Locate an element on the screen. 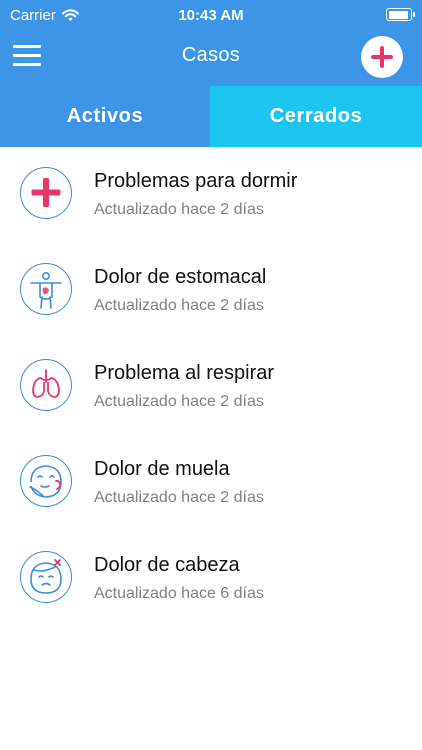 The image size is (422, 750). add-case-button is located at coordinates (382, 57).